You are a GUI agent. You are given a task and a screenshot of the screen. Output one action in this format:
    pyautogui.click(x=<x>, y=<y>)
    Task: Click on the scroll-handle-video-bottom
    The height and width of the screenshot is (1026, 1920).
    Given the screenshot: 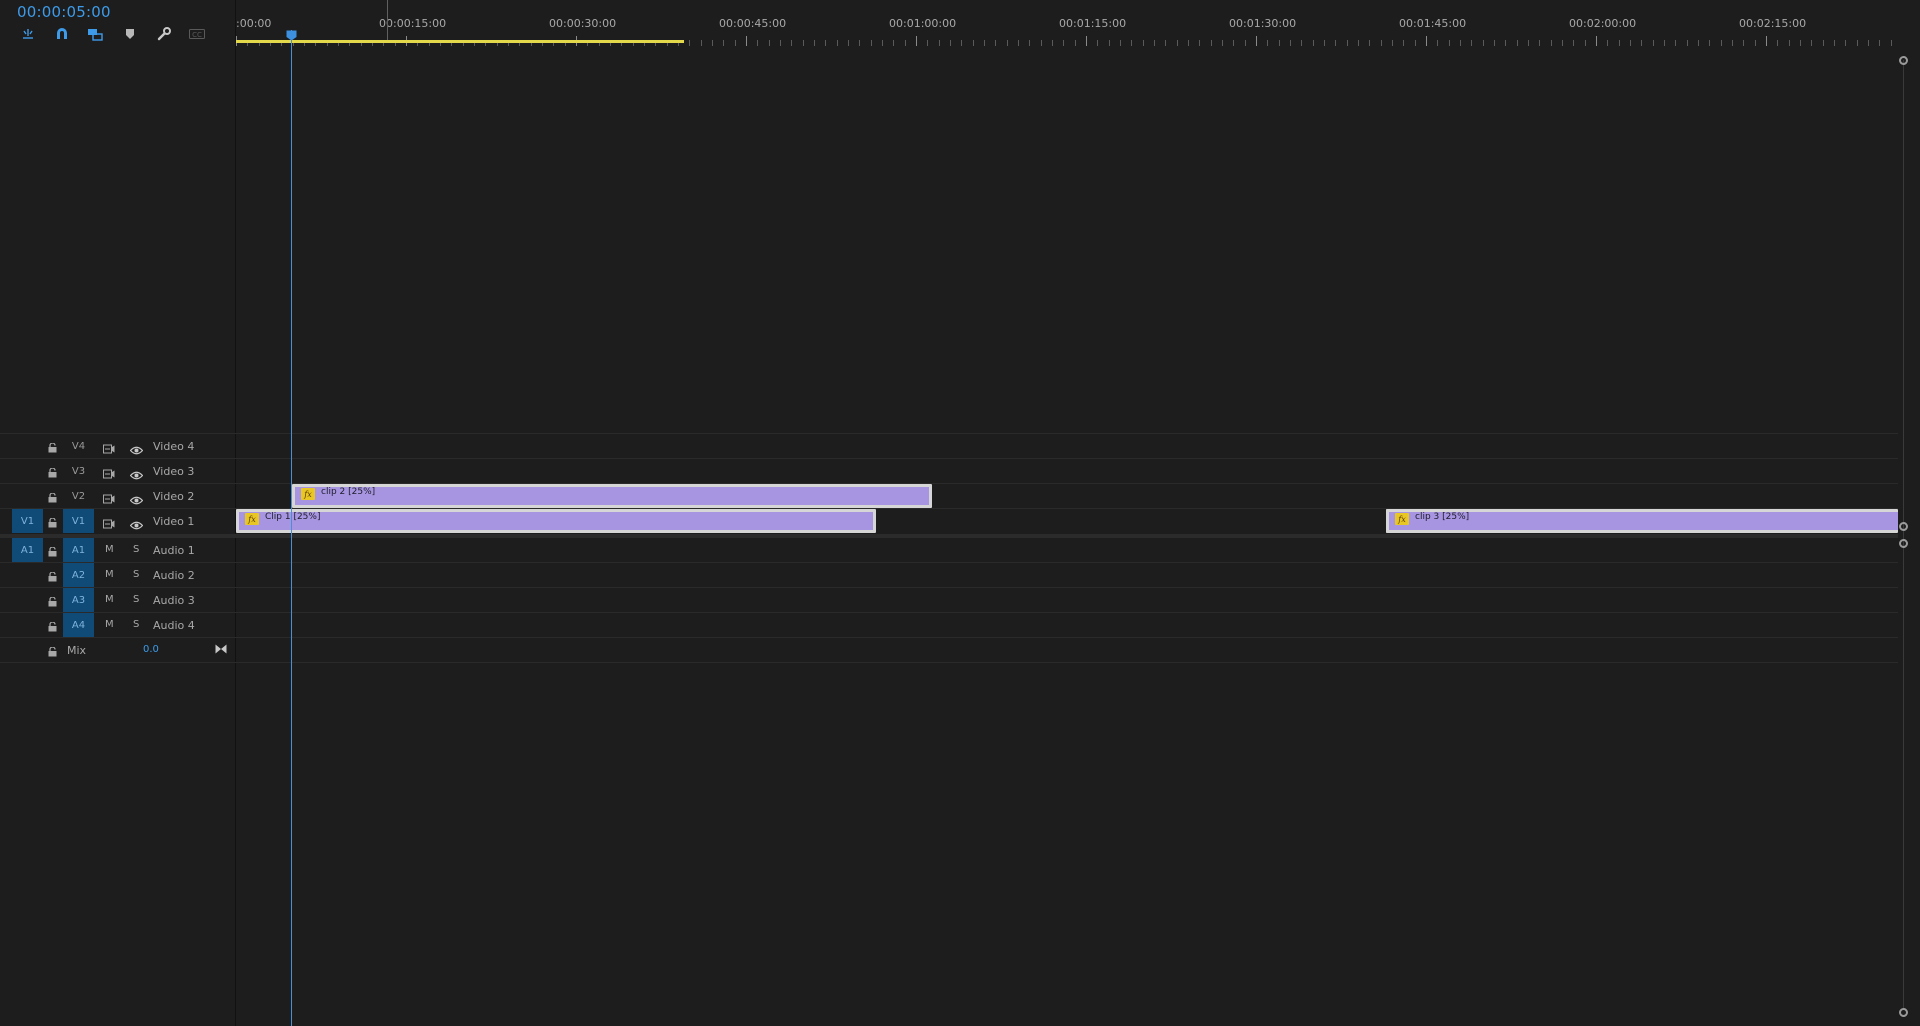 What is the action you would take?
    pyautogui.click(x=1903, y=526)
    